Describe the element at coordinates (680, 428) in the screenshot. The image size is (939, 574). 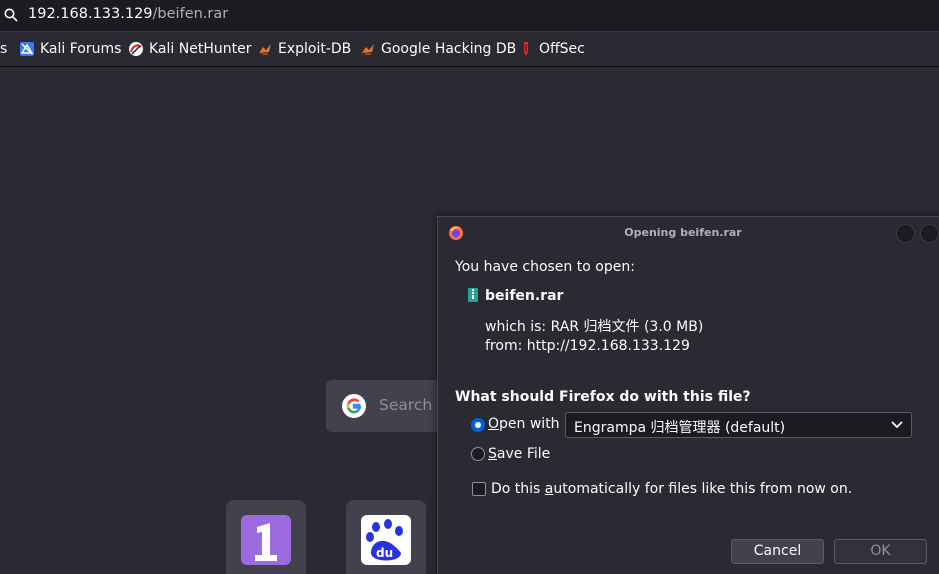
I see `selected-app: Engrampa 归档管理器 (default)` at that location.